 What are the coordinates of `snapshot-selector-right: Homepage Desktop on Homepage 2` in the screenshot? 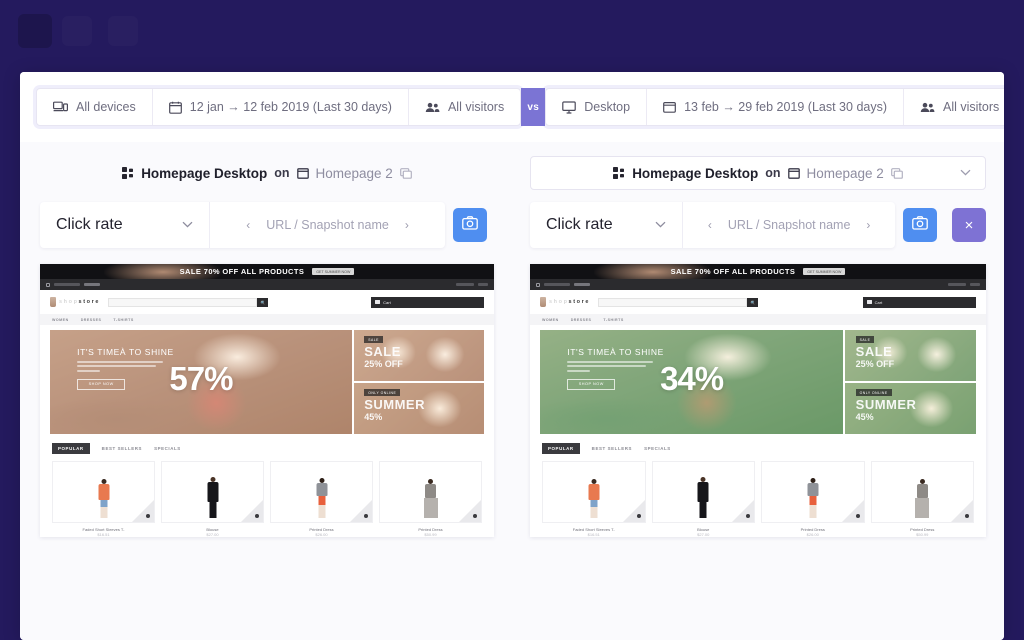 It's located at (758, 173).